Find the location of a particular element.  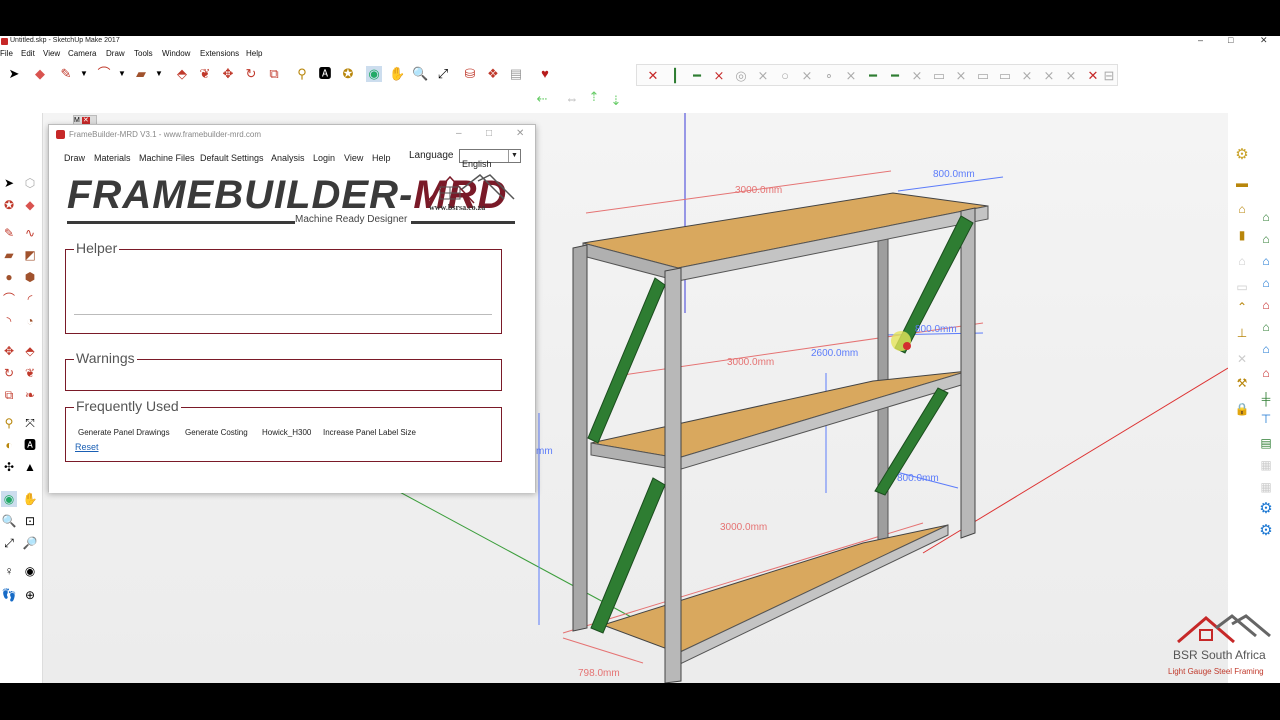

protractor-icon: ◐ is located at coordinates (9, 445).